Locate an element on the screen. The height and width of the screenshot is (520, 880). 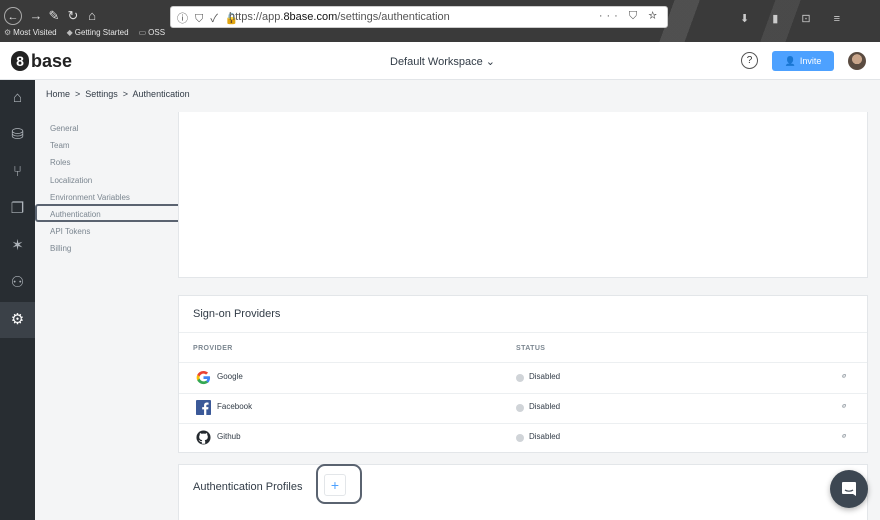
bookmark-oss: ▭ OSS is located at coordinates (152, 34).